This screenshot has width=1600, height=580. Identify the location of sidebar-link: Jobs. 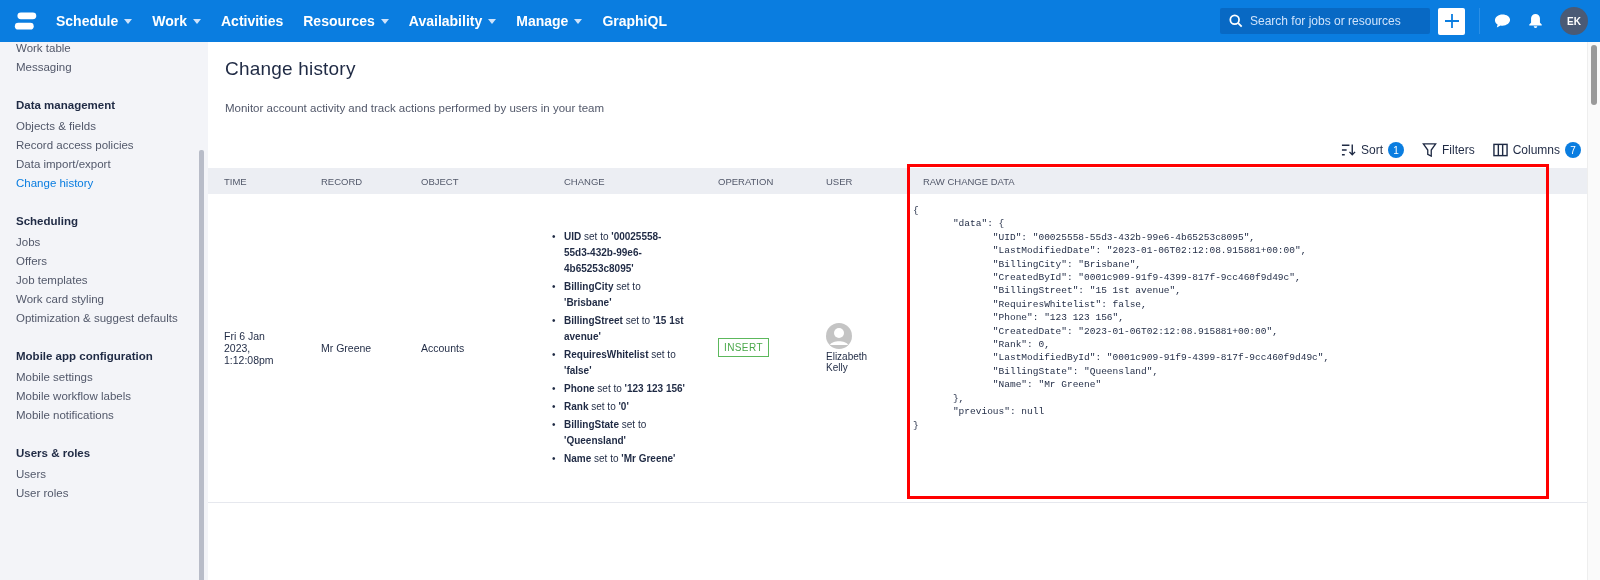
(104, 242).